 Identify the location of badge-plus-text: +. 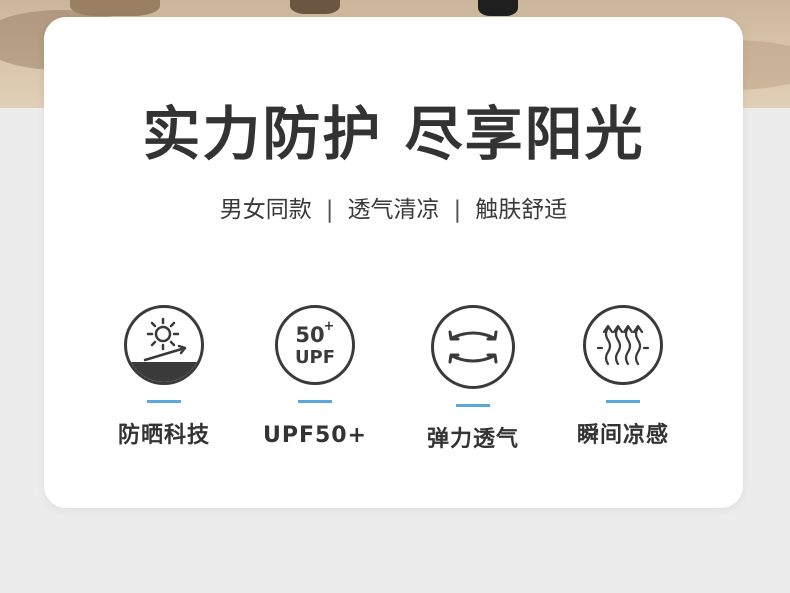
(329, 326).